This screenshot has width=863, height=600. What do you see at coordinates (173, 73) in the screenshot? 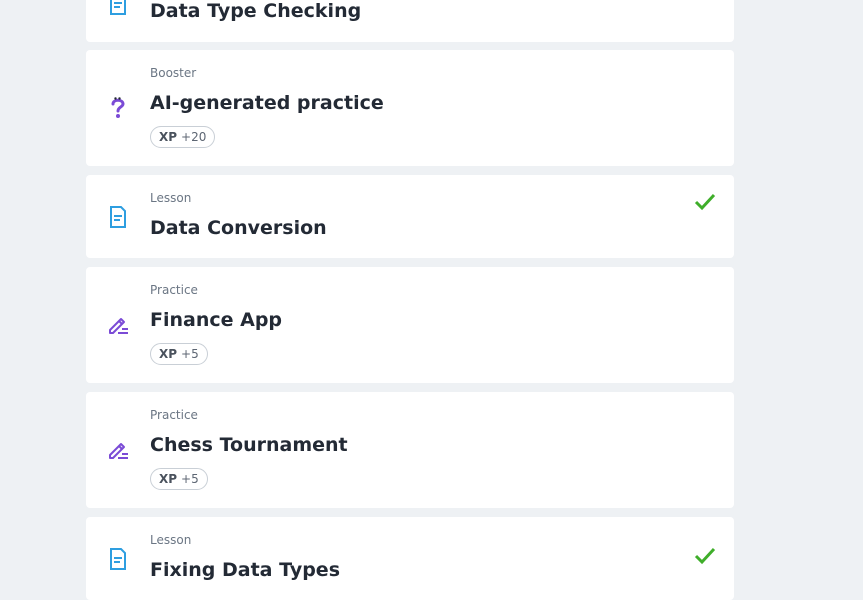
I see `item-kind: Booster` at bounding box center [173, 73].